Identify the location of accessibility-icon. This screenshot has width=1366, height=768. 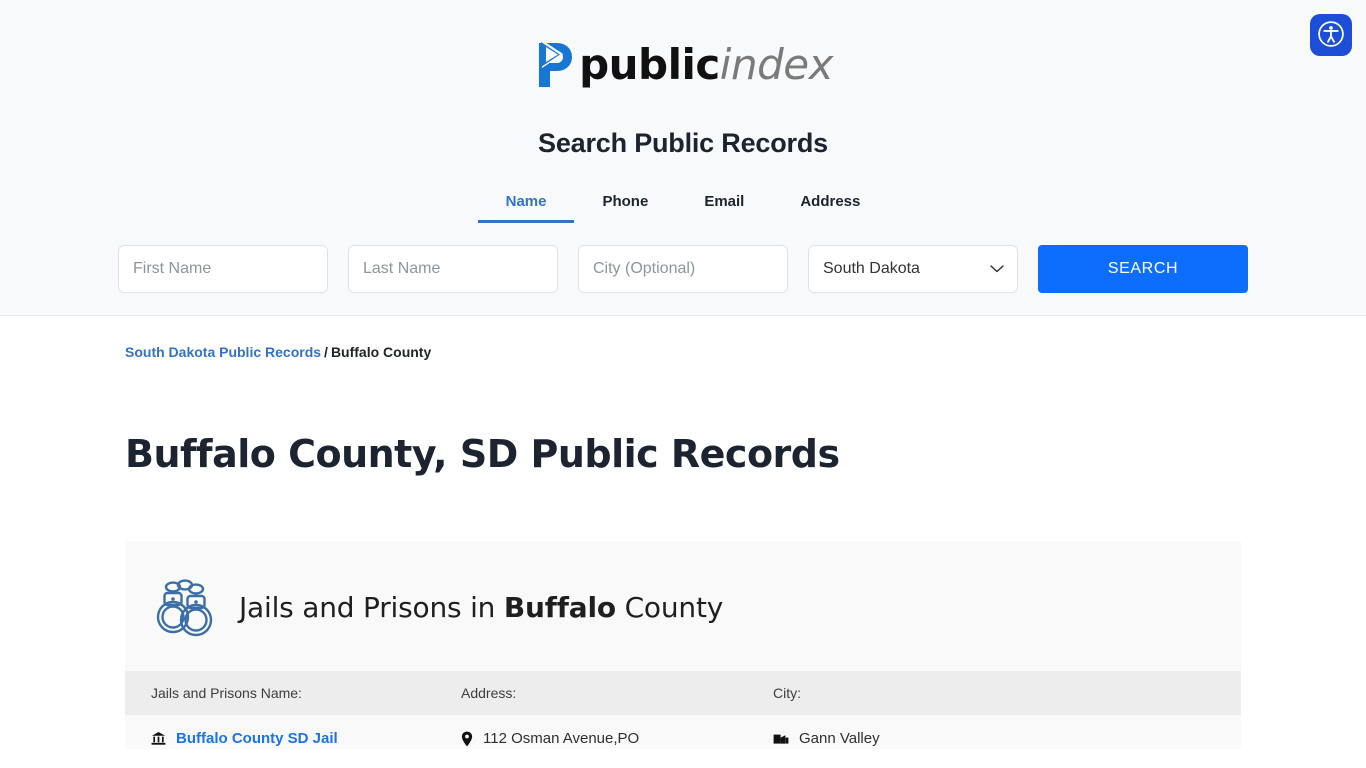
(1331, 35).